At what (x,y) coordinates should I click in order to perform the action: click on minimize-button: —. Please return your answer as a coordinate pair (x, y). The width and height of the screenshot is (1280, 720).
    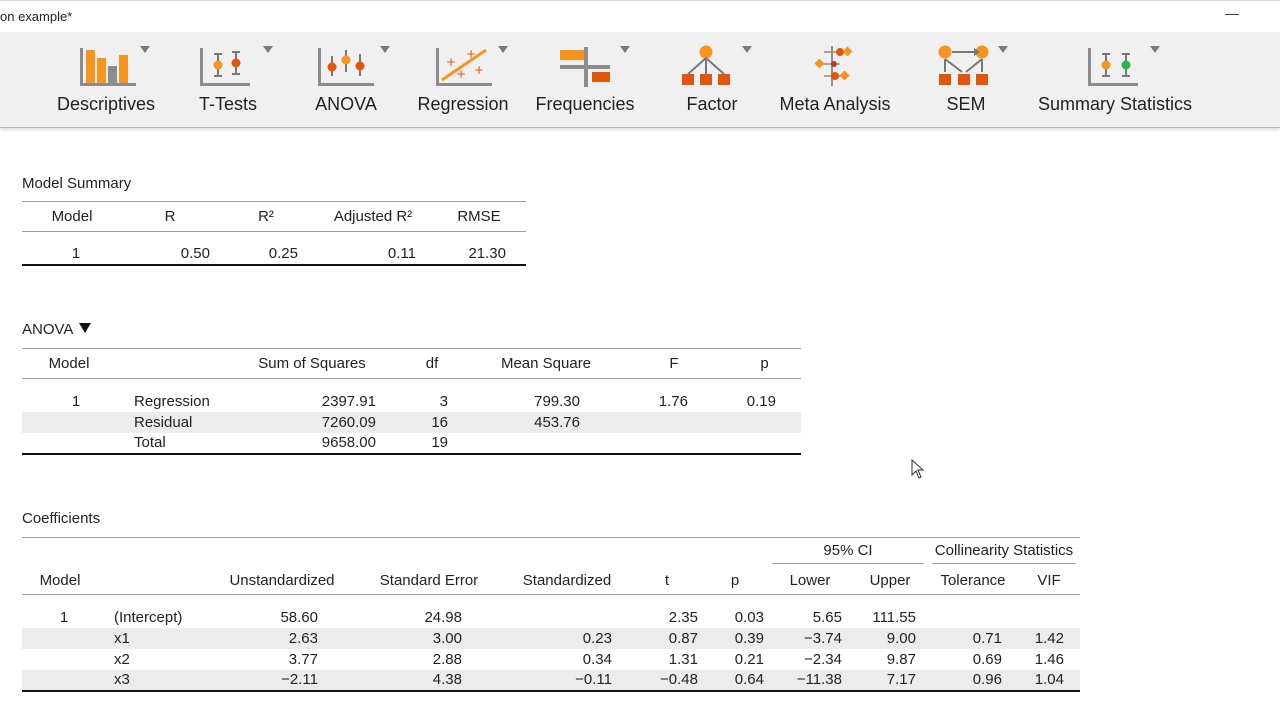
    Looking at the image, I should click on (1232, 16).